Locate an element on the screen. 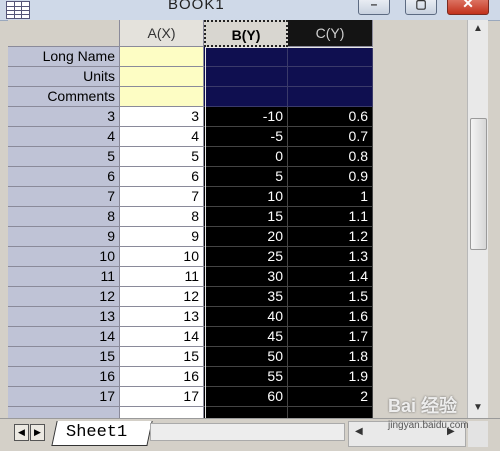 The width and height of the screenshot is (500, 451). cell-c: 1 is located at coordinates (330, 197).